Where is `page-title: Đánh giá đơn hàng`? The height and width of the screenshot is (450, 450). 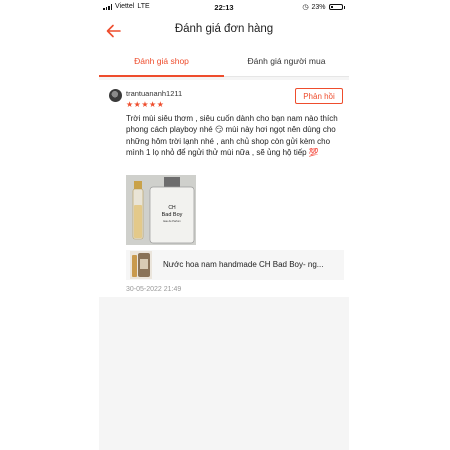 page-title: Đánh giá đơn hàng is located at coordinates (224, 29).